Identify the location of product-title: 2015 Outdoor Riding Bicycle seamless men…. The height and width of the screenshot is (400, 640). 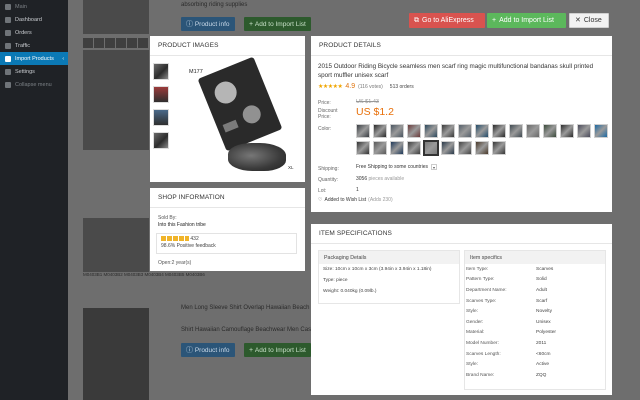
(456, 71).